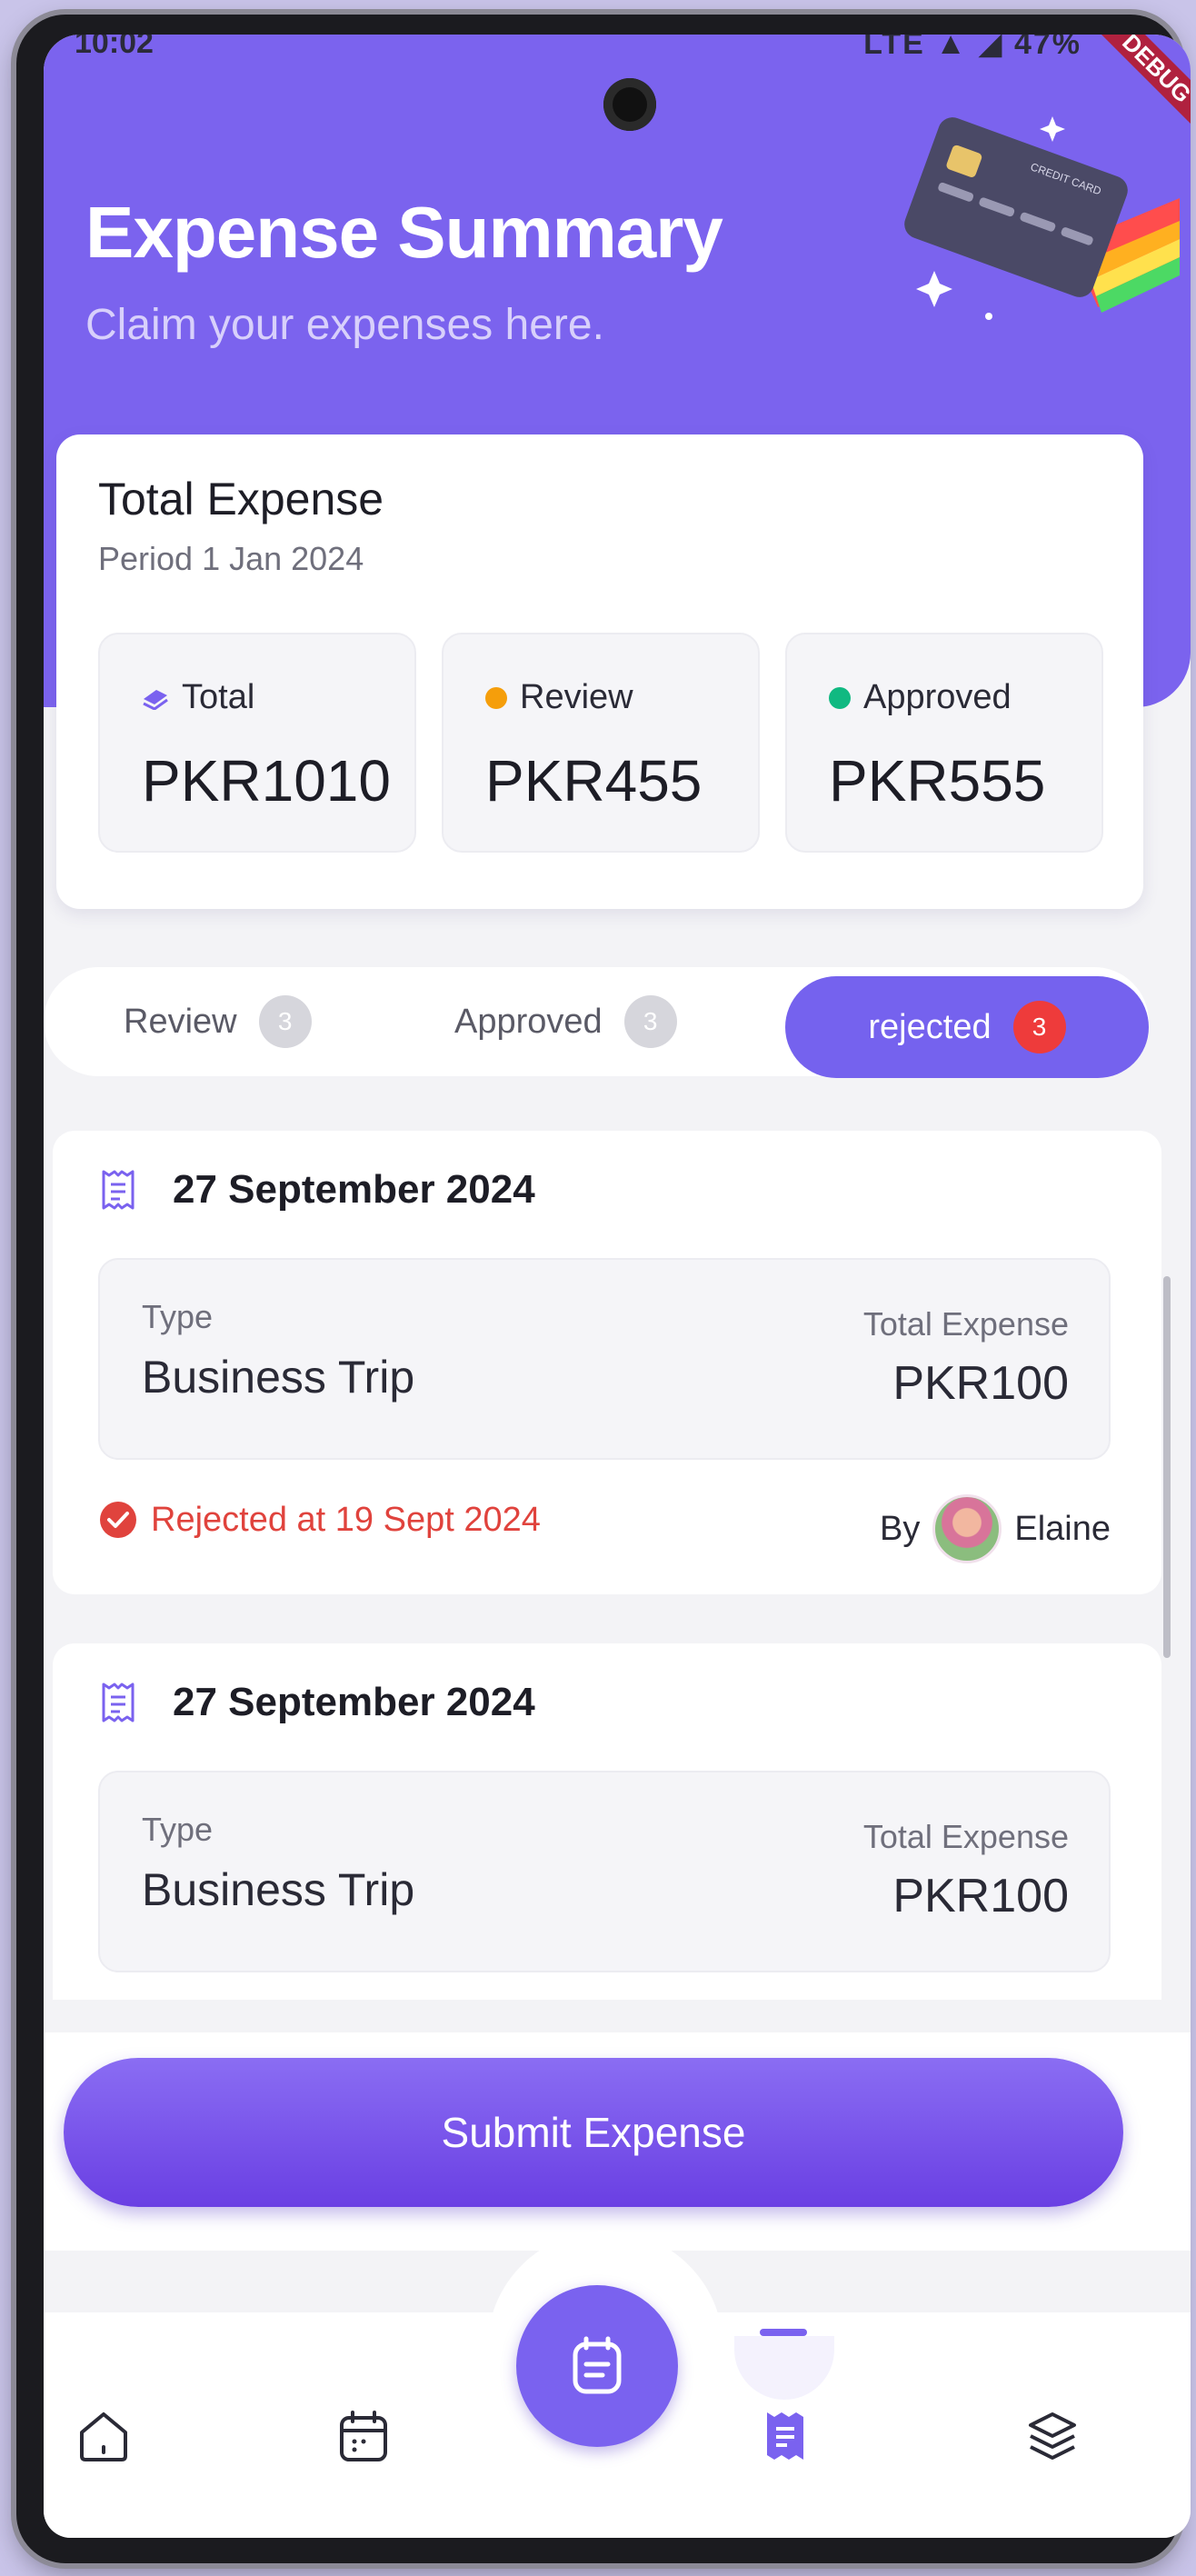  Describe the element at coordinates (1167, 1467) in the screenshot. I see `list-scrollbar` at that location.